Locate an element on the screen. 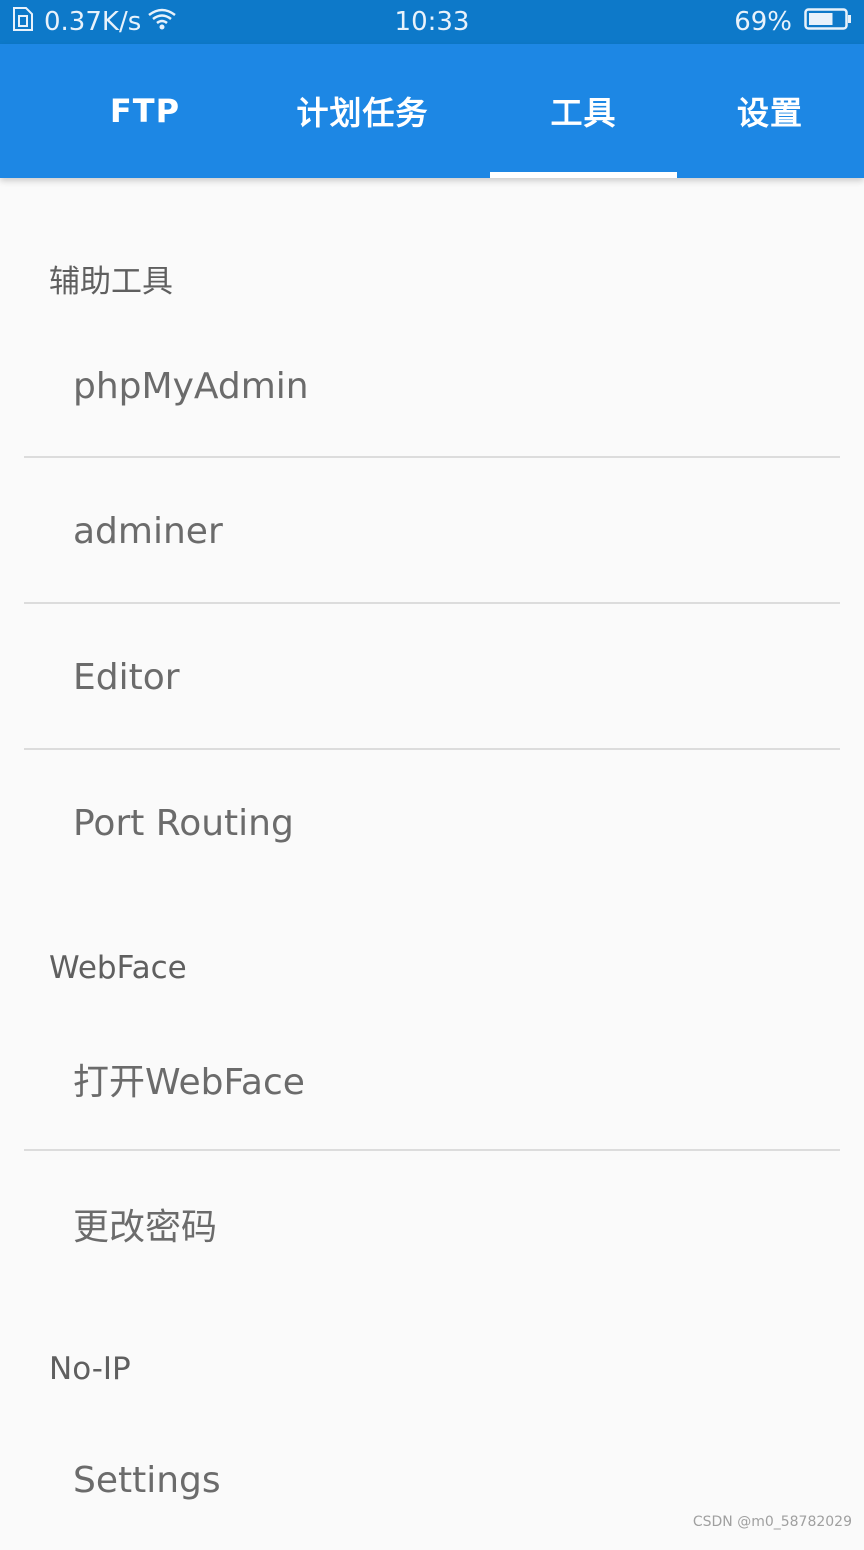 This screenshot has width=864, height=1550. watermark: CSDN @m0_58782029 is located at coordinates (772, 1522).